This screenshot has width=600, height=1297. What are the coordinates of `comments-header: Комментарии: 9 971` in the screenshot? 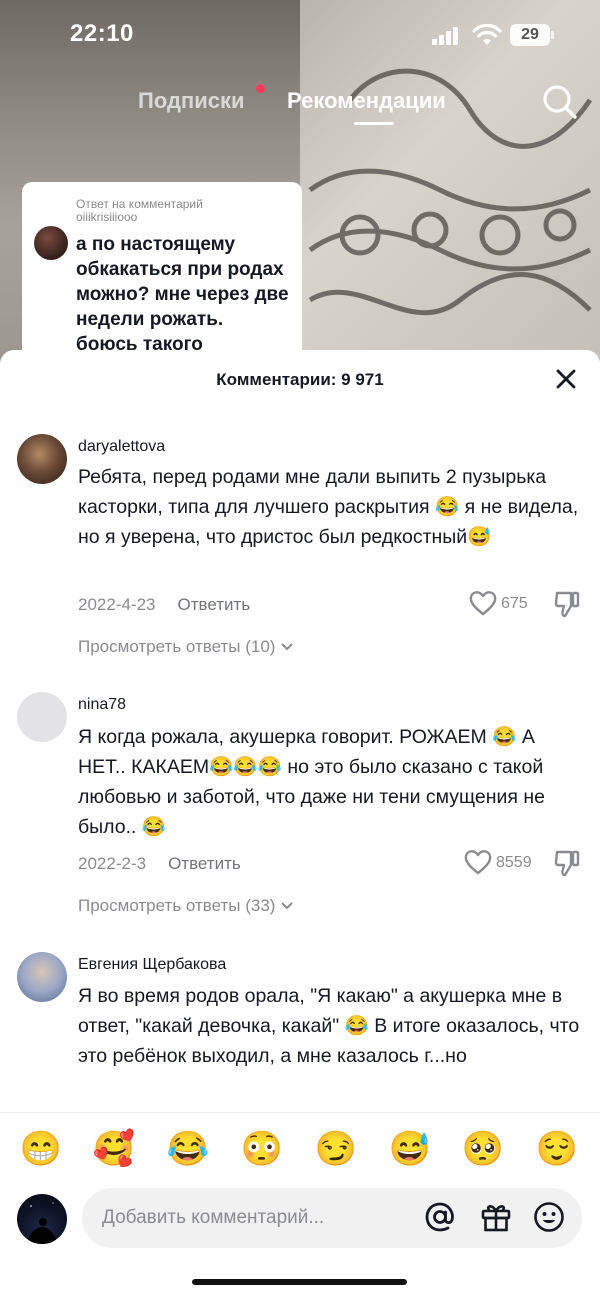 It's located at (300, 380).